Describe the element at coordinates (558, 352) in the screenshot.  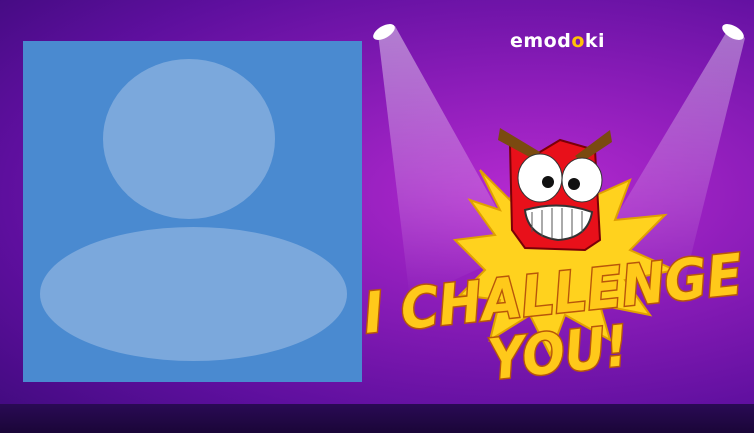
I see `banner-line2: YOU!` at that location.